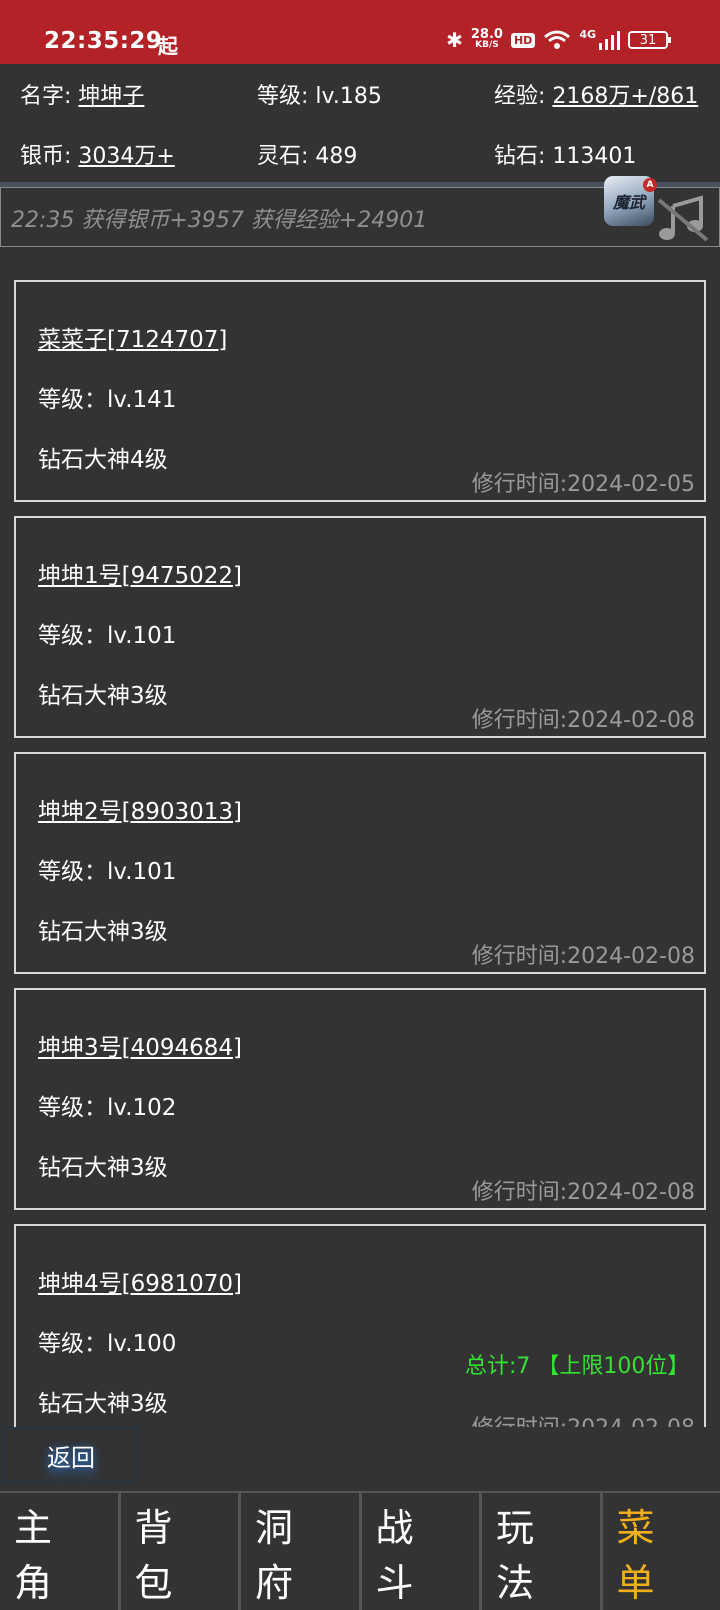 The height and width of the screenshot is (1610, 720). I want to click on log-bar: 22:35 获得银币+3957 获得经验+24901 魔武 A, so click(360, 211).